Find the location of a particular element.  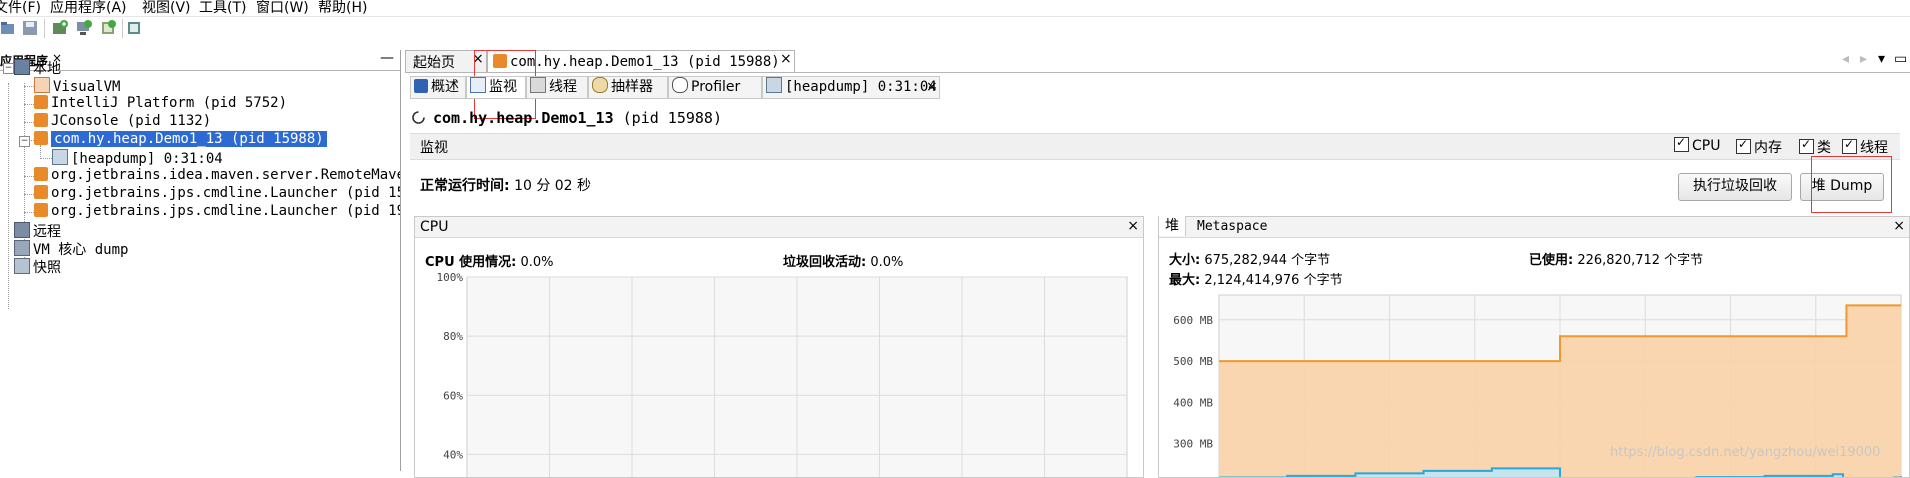

add-snapshot-icon is located at coordinates (108, 28).